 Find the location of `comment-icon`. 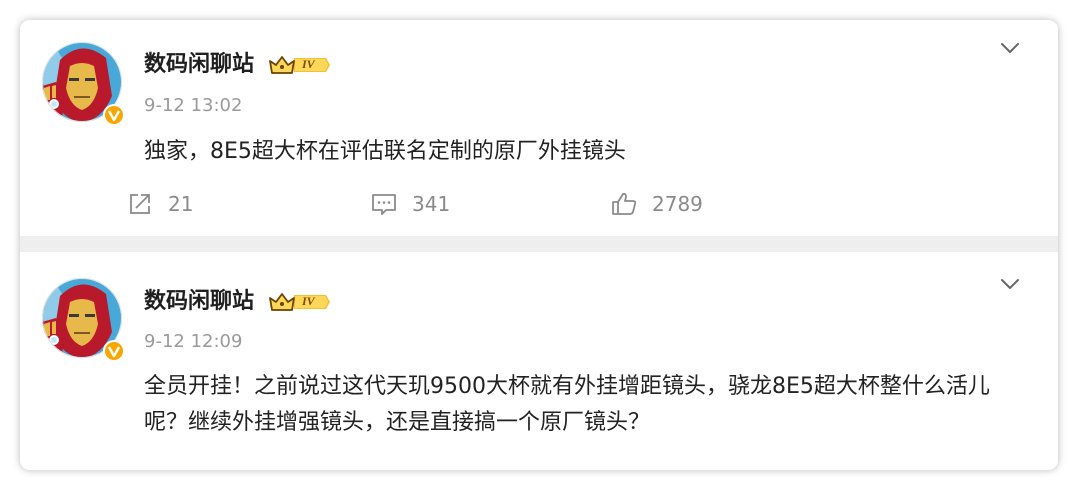

comment-icon is located at coordinates (384, 204).